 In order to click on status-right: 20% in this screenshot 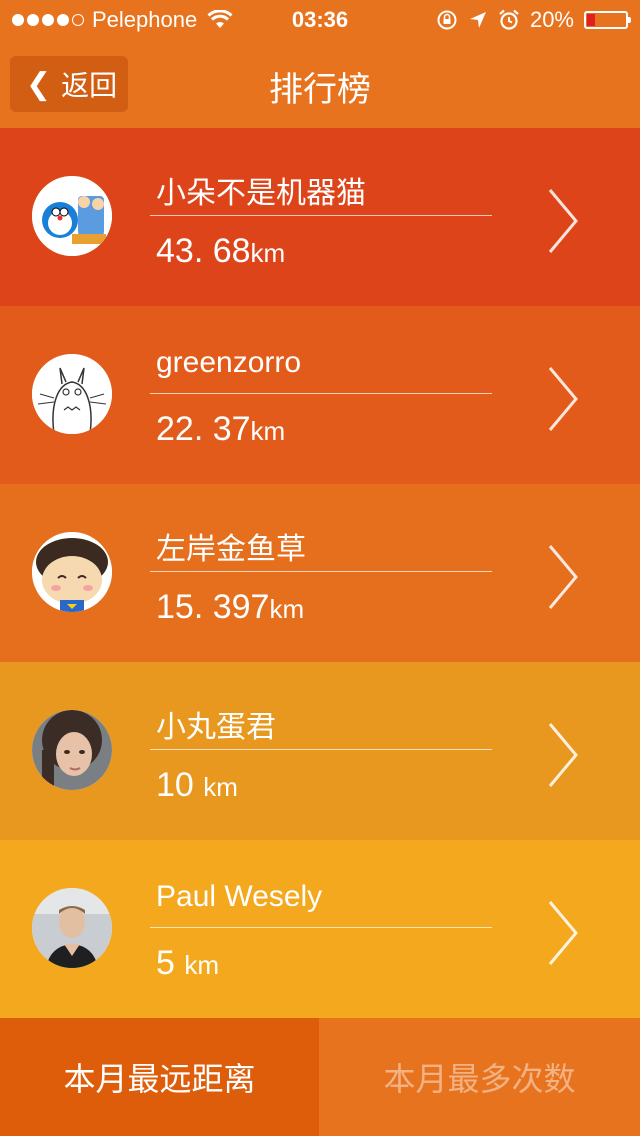, I will do `click(533, 20)`.